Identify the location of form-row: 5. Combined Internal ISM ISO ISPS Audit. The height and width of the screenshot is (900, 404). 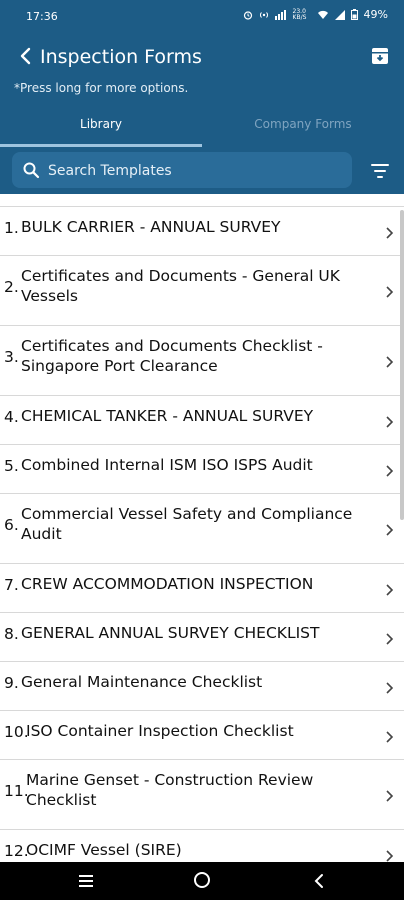
(202, 469).